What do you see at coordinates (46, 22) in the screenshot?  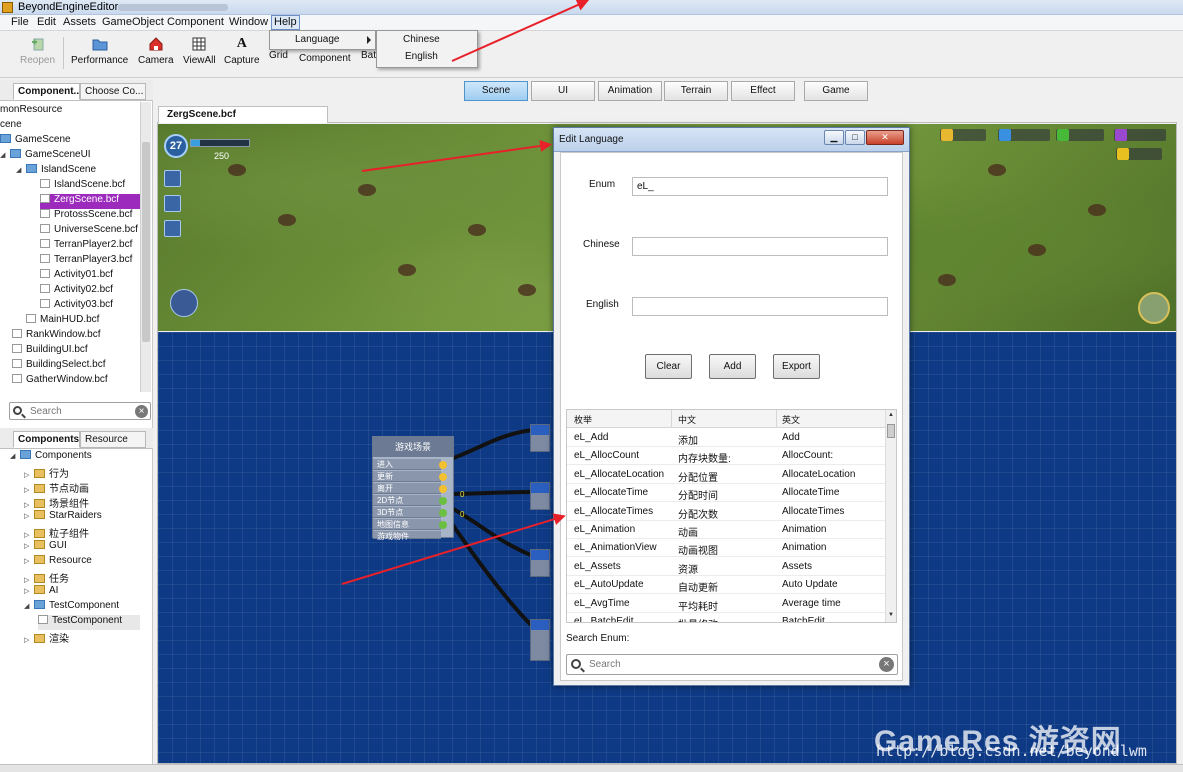 I see `menu-edit: Edit` at bounding box center [46, 22].